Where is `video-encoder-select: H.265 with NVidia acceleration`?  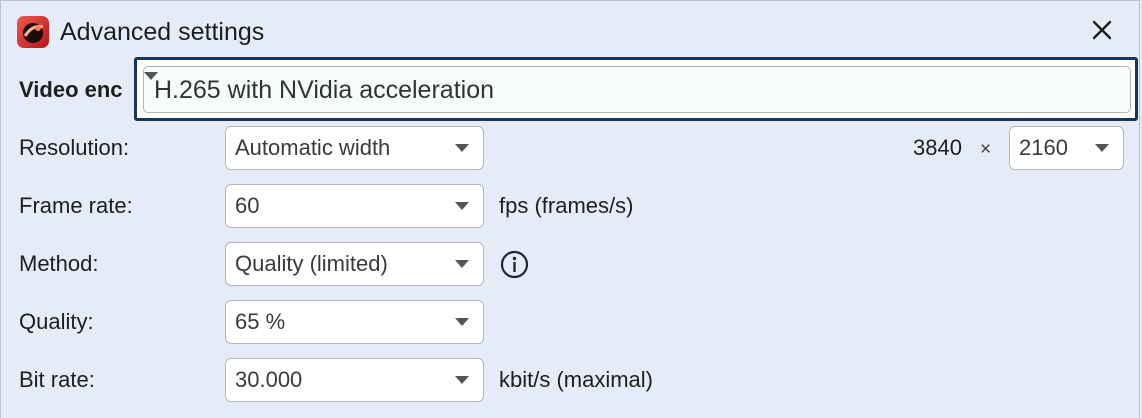 video-encoder-select: H.265 with NVidia acceleration is located at coordinates (637, 89).